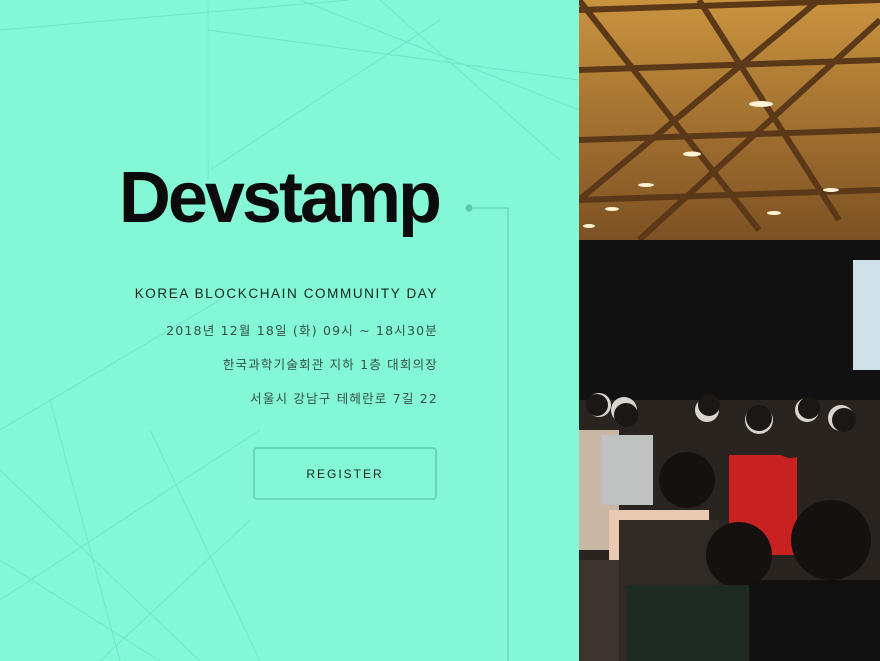 The height and width of the screenshot is (661, 880). Describe the element at coordinates (345, 473) in the screenshot. I see `register-button: REGISTER` at that location.